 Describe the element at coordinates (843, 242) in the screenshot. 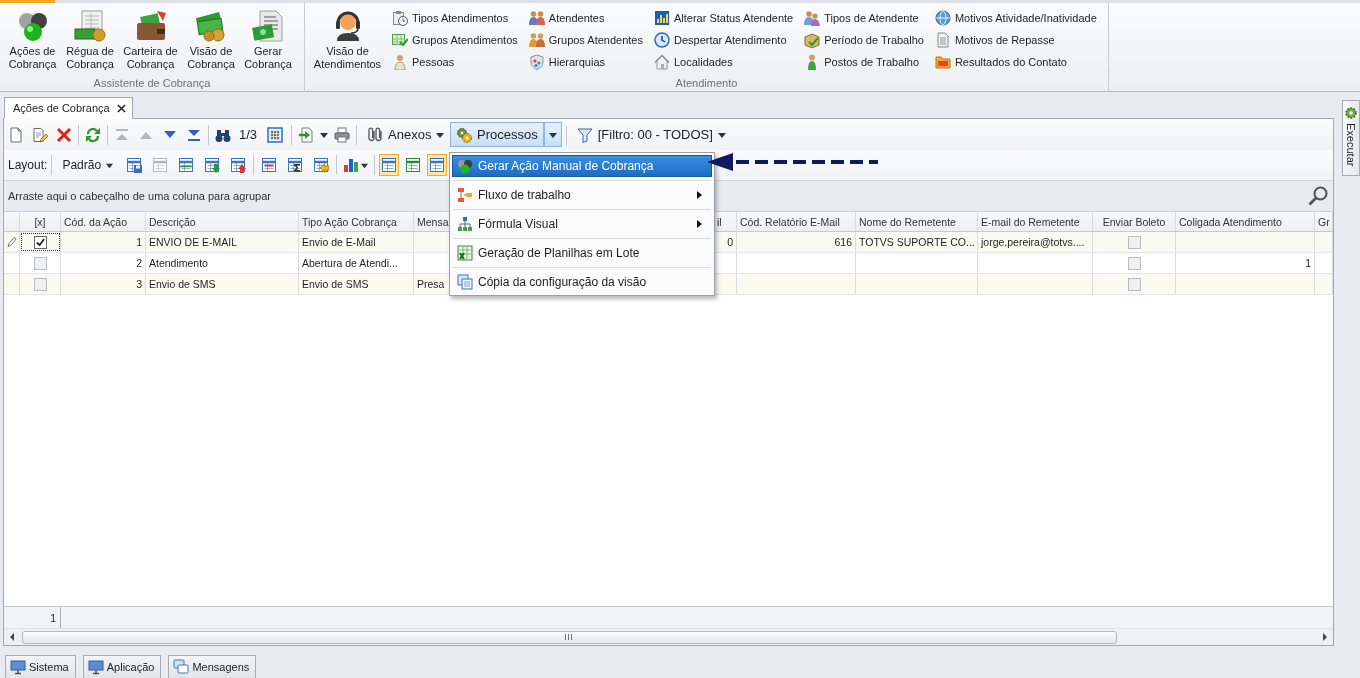

I see `table-cell: 616` at that location.